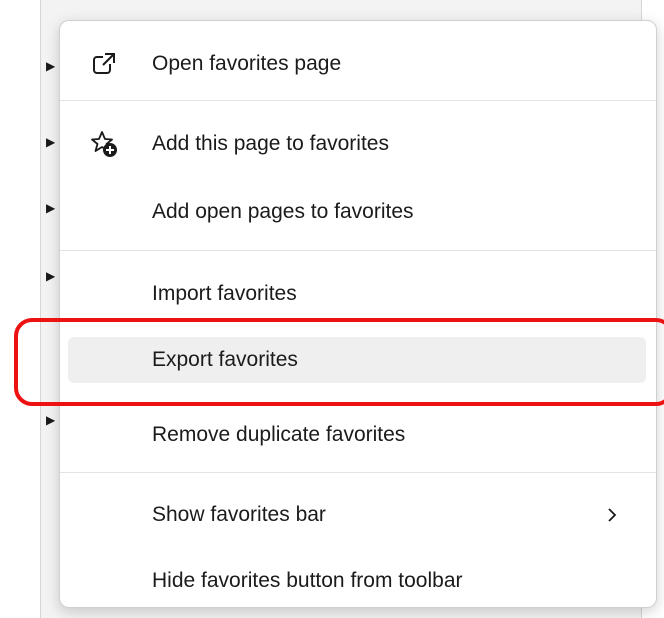 This screenshot has width=664, height=618. I want to click on menu-item-label: Remove duplicate favorites, so click(279, 434).